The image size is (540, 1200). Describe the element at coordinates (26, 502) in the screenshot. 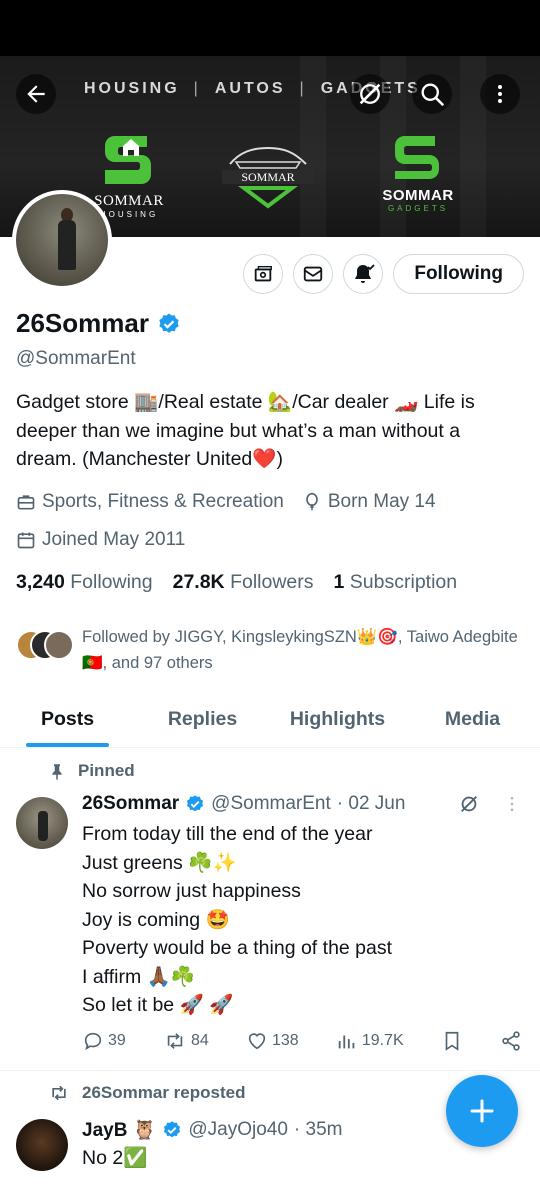

I see `briefcase-icon` at that location.